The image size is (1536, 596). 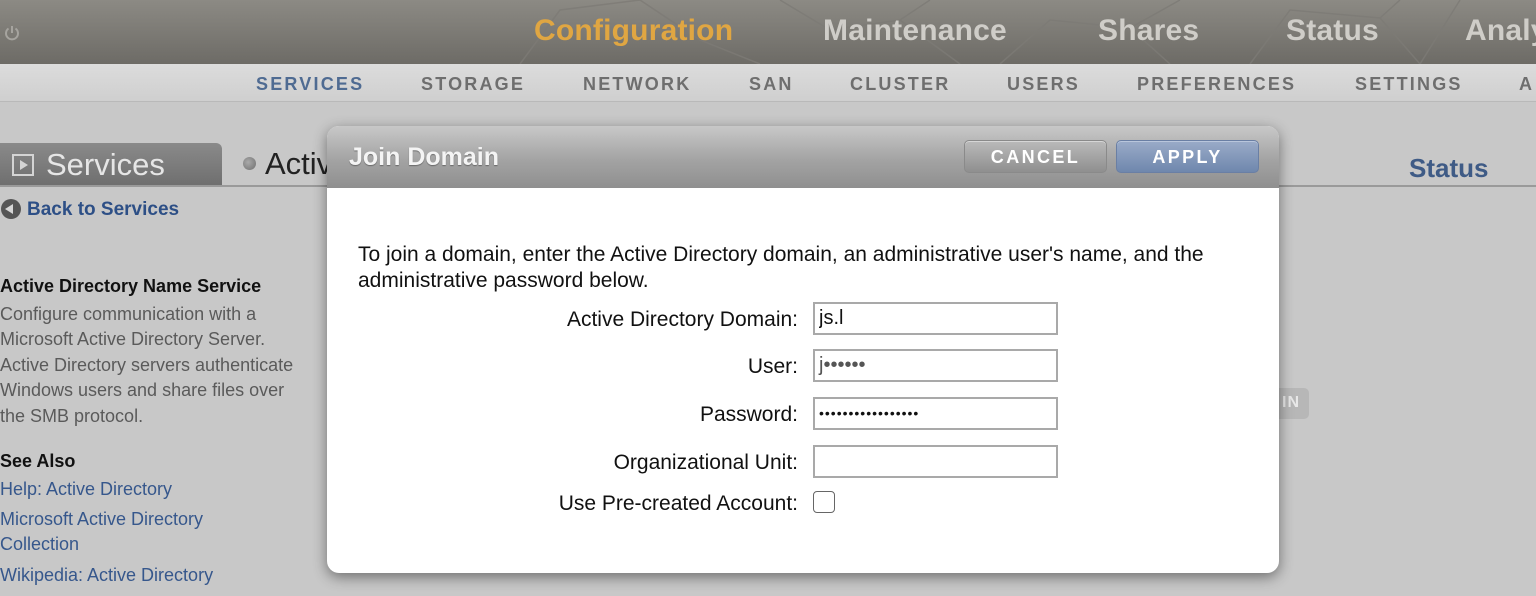 I want to click on organizational-unit-input, so click(x=935, y=461).